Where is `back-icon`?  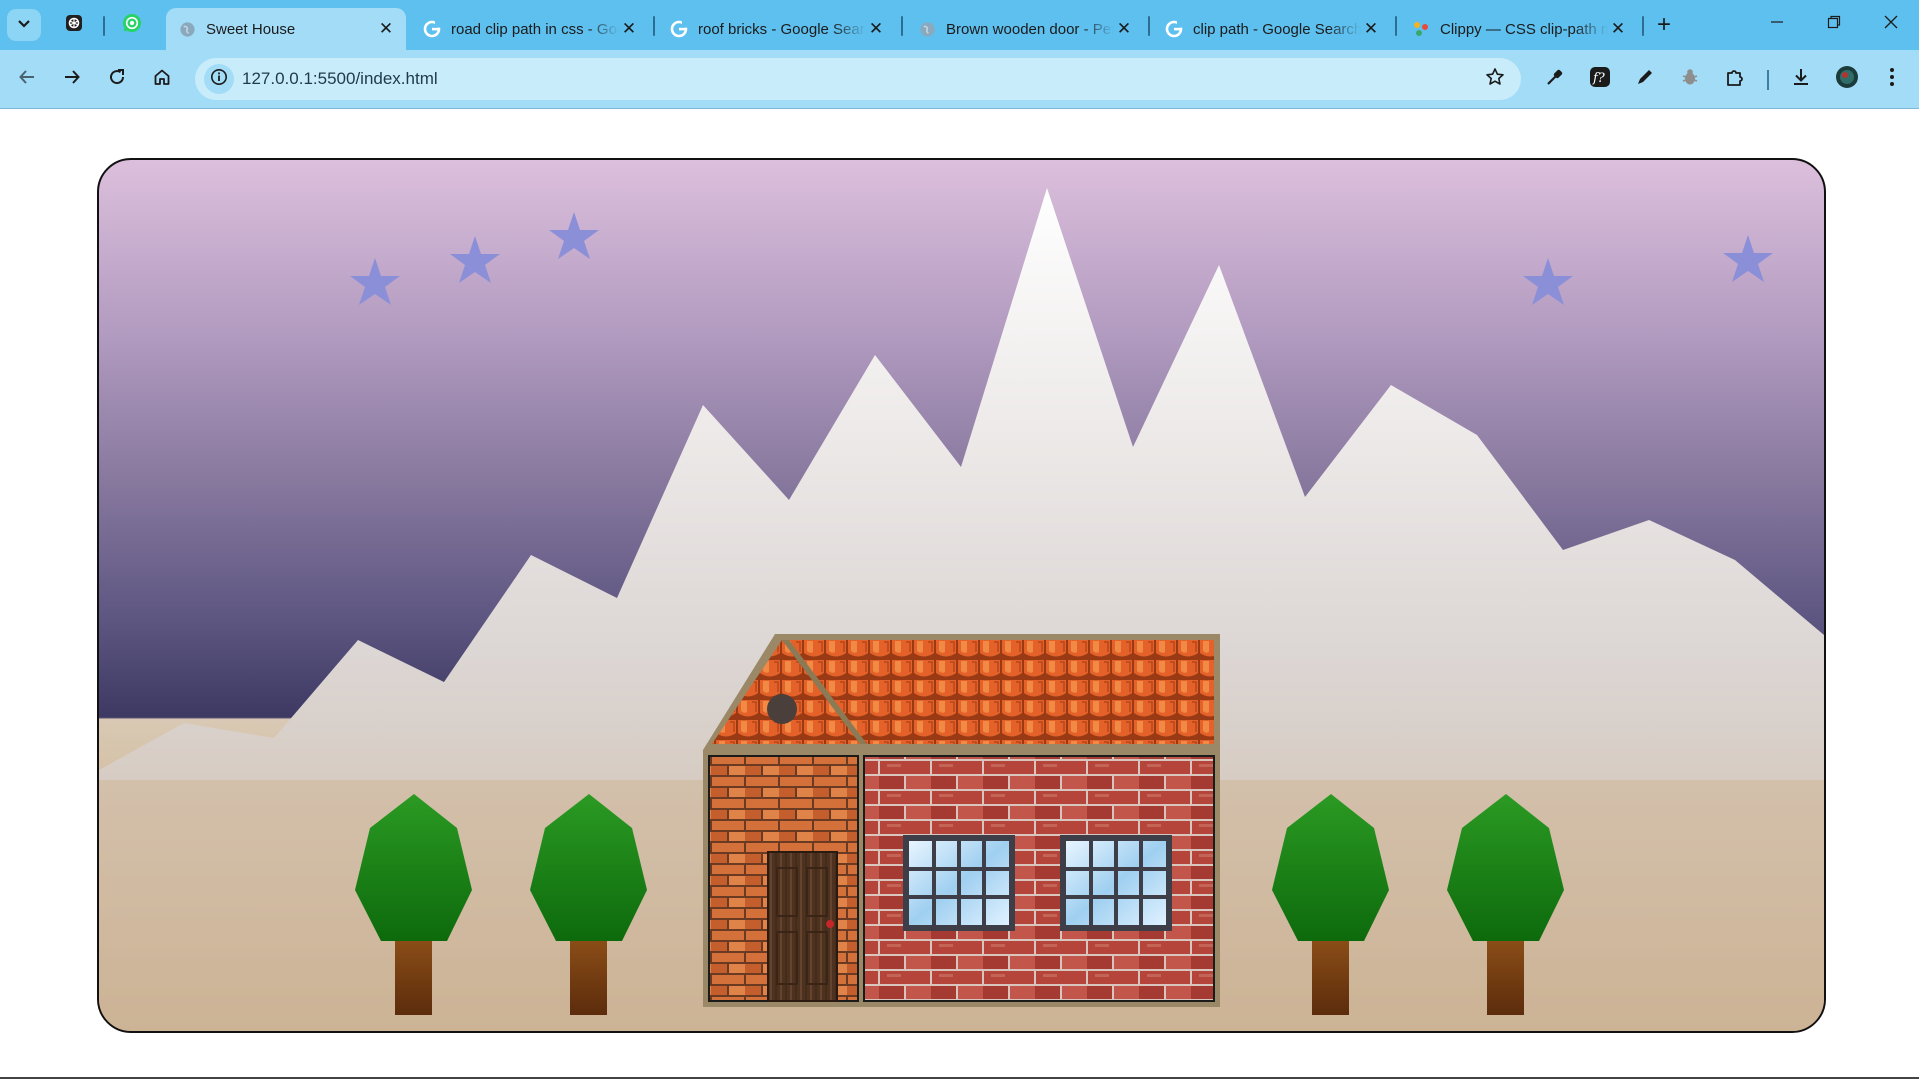
back-icon is located at coordinates (27, 79).